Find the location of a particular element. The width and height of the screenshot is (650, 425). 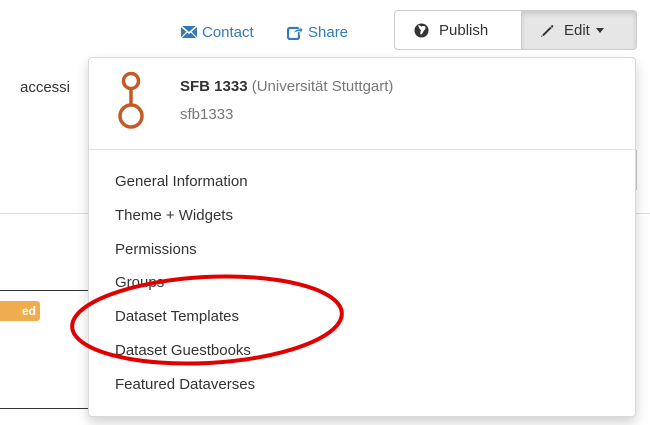

dataverse-alias: sfb1333 is located at coordinates (207, 114).